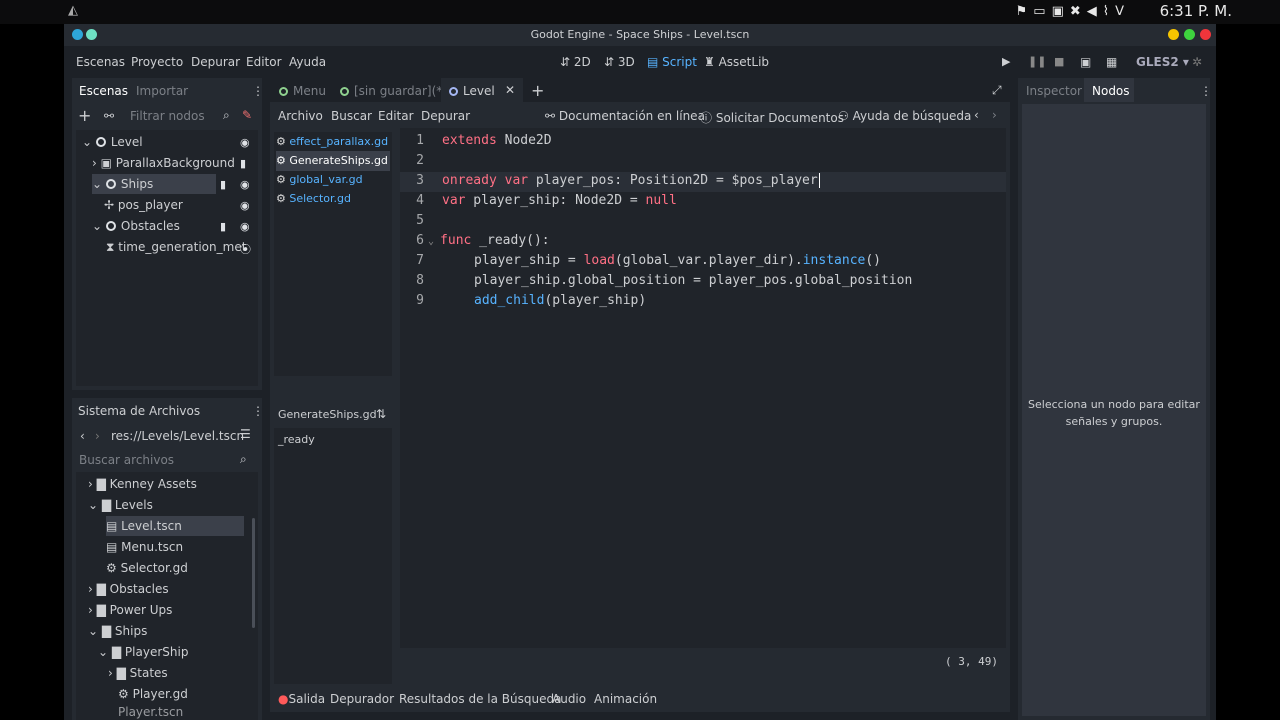 This screenshot has height=720, width=1280. Describe the element at coordinates (307, 62) in the screenshot. I see `menu-ayuda: Ayuda` at that location.